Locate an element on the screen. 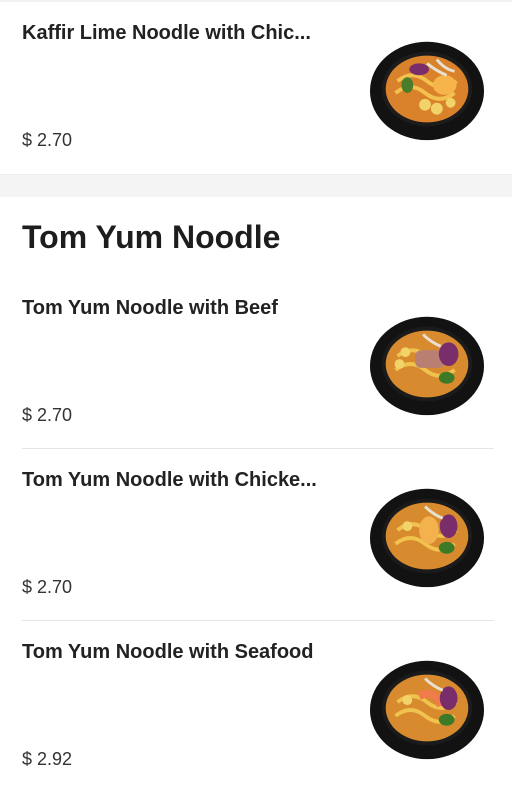 The image size is (512, 798). item-price: $ 2.92 is located at coordinates (47, 759).